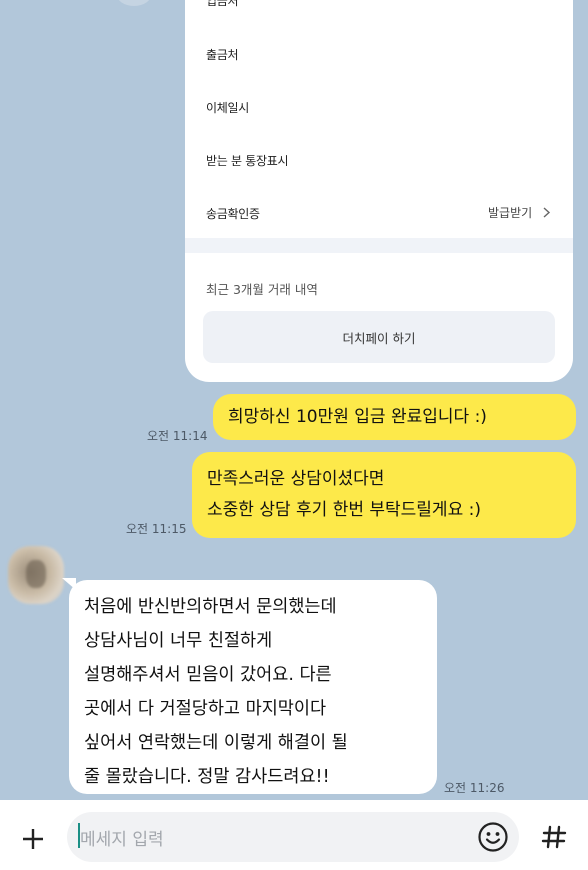  What do you see at coordinates (474, 788) in the screenshot?
I see `message-time: 오전 11:26` at bounding box center [474, 788].